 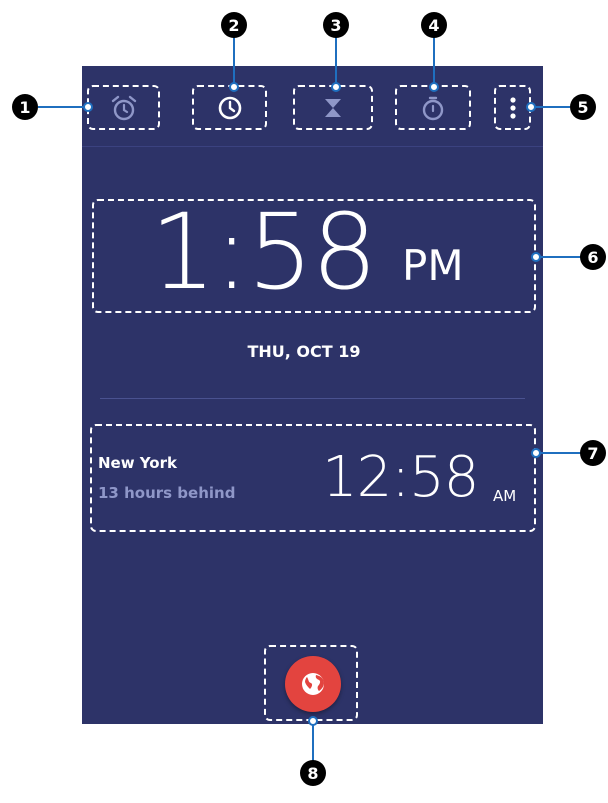 I want to click on time-difference: 13 hours behind, so click(x=167, y=493).